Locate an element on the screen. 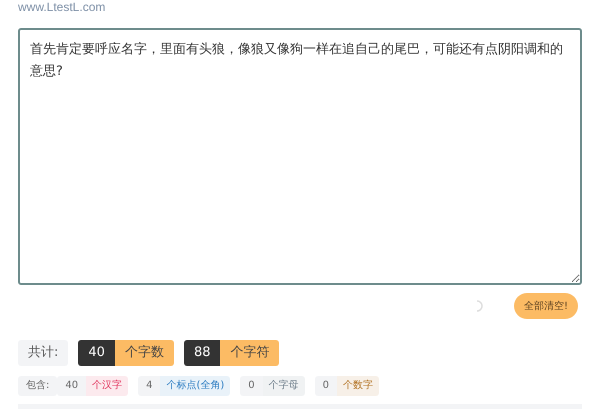 This screenshot has width=600, height=409. count-unit: 个字数 is located at coordinates (144, 353).